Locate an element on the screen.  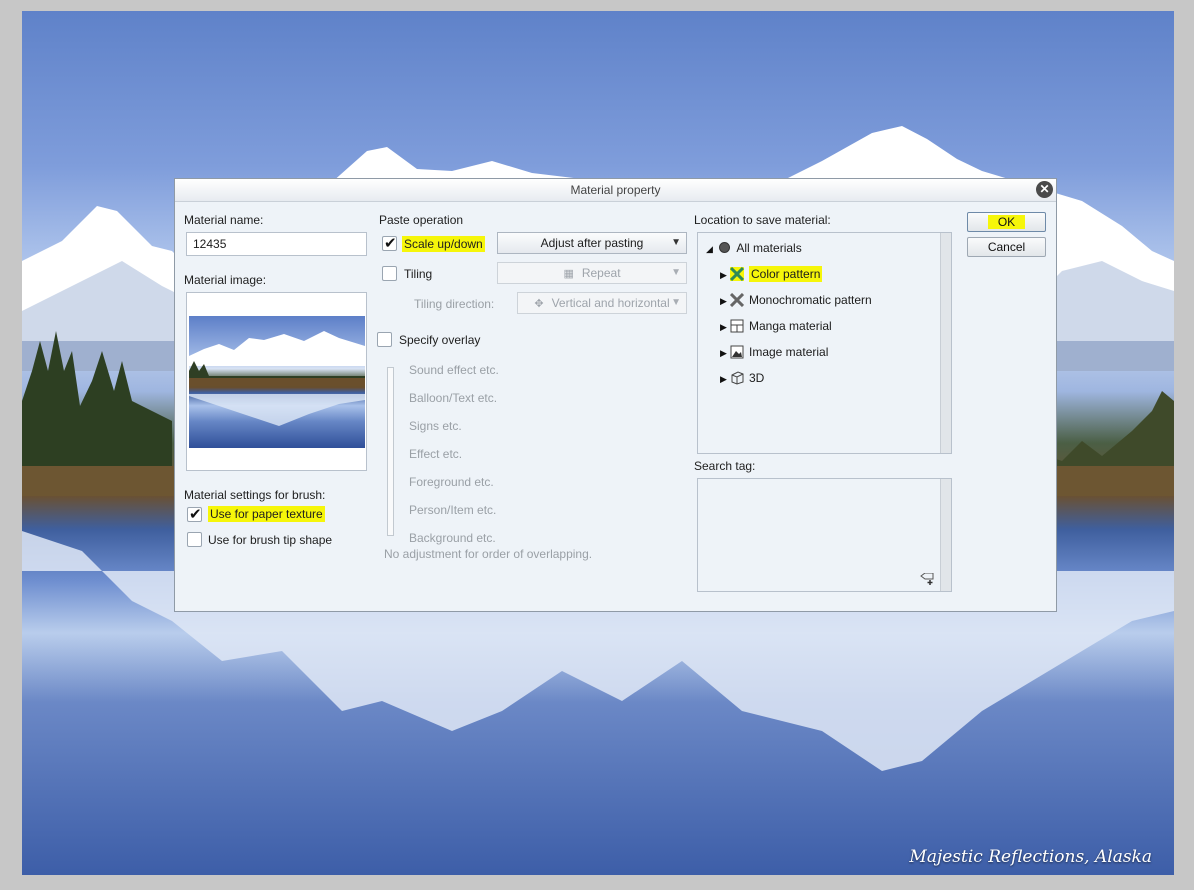
tiling-direction-dropdown: ✥ Vertical and horizontal ▼ is located at coordinates (602, 303).